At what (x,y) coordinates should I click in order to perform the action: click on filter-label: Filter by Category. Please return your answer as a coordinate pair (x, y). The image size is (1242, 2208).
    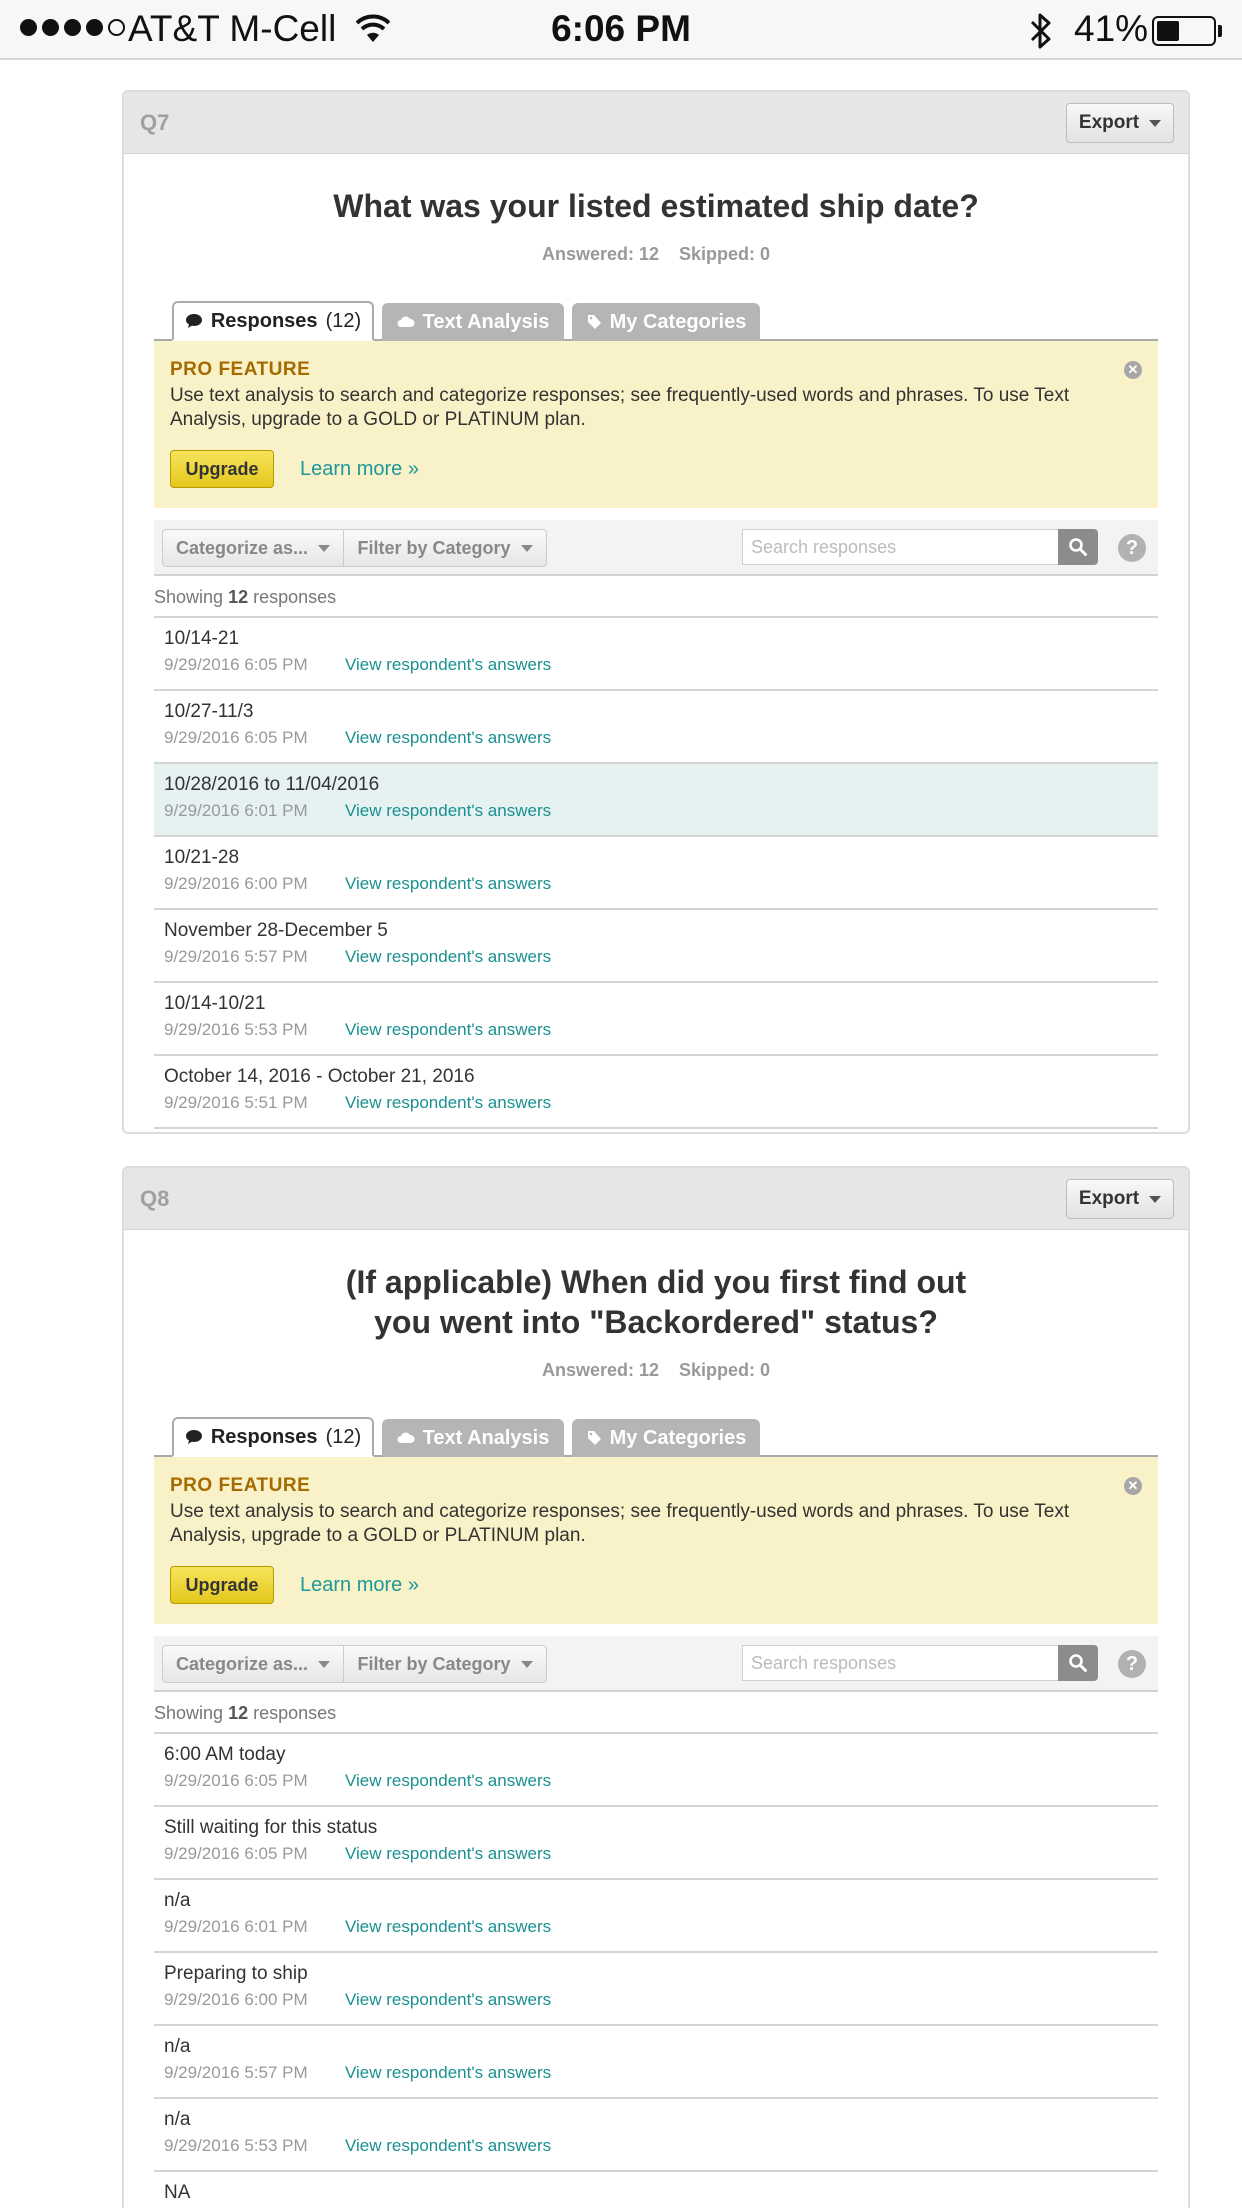
    Looking at the image, I should click on (434, 1663).